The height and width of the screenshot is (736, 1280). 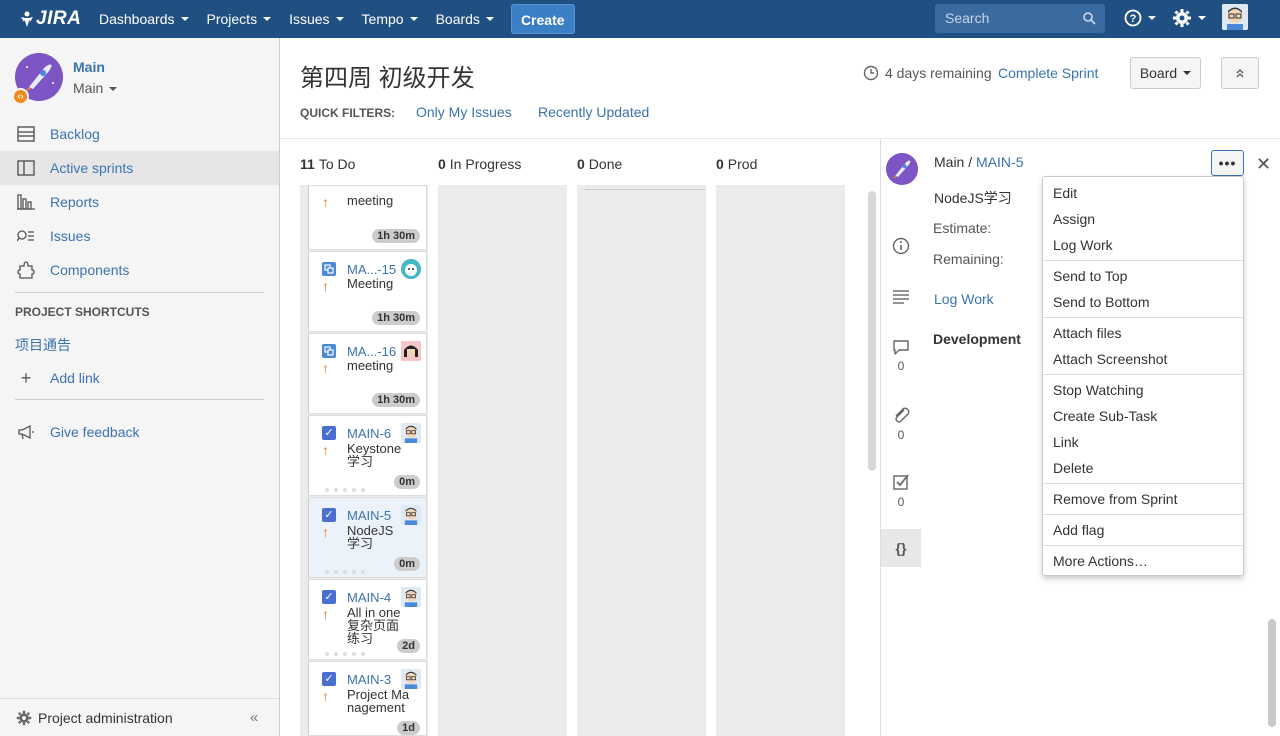 I want to click on sidebar-item-reports: Reports, so click(x=139, y=202).